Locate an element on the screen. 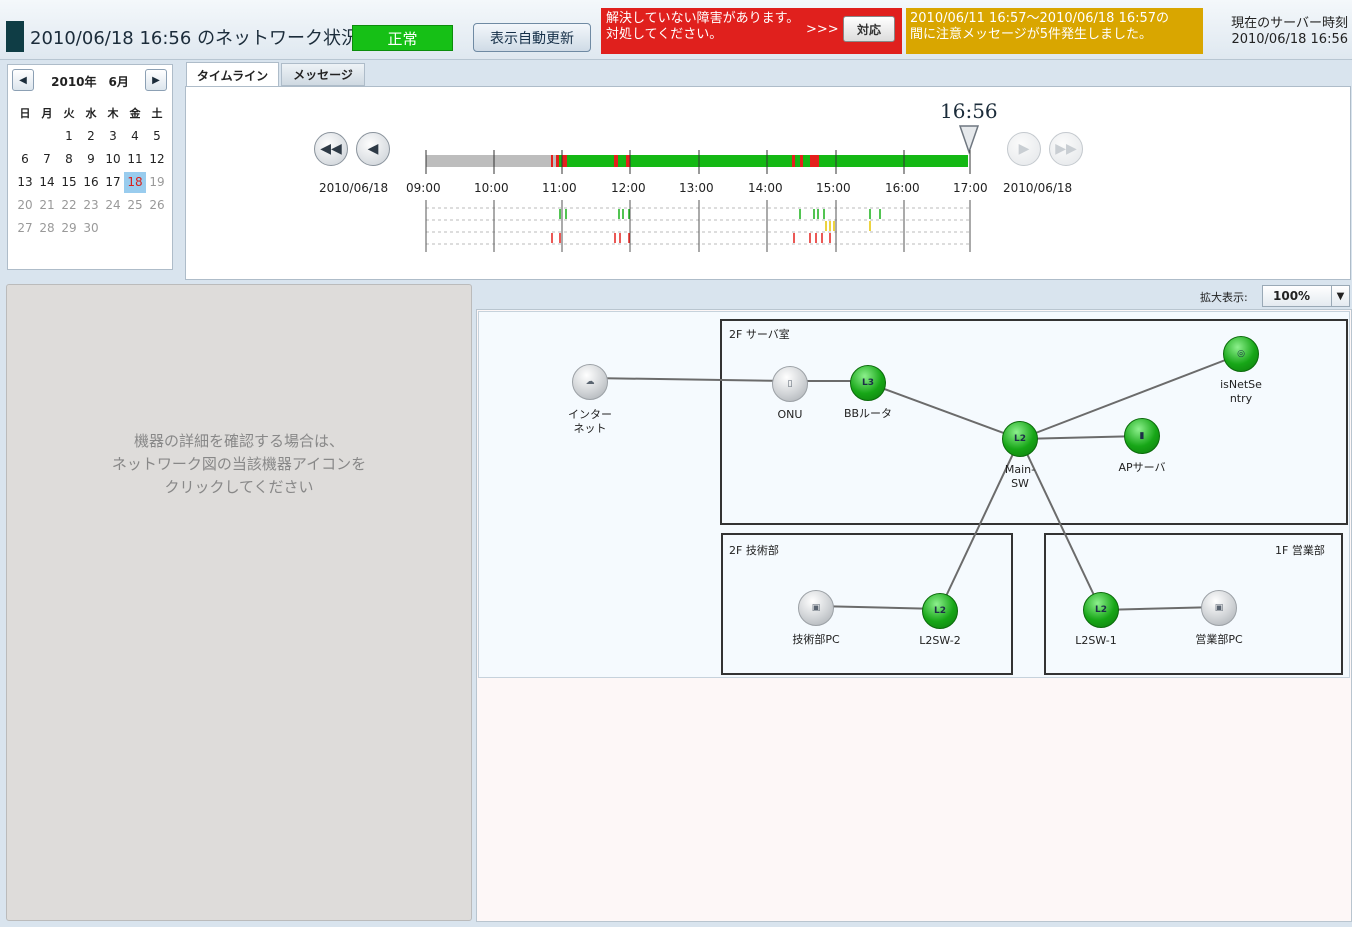  chevron-down-icon: ▼ is located at coordinates (1340, 296).